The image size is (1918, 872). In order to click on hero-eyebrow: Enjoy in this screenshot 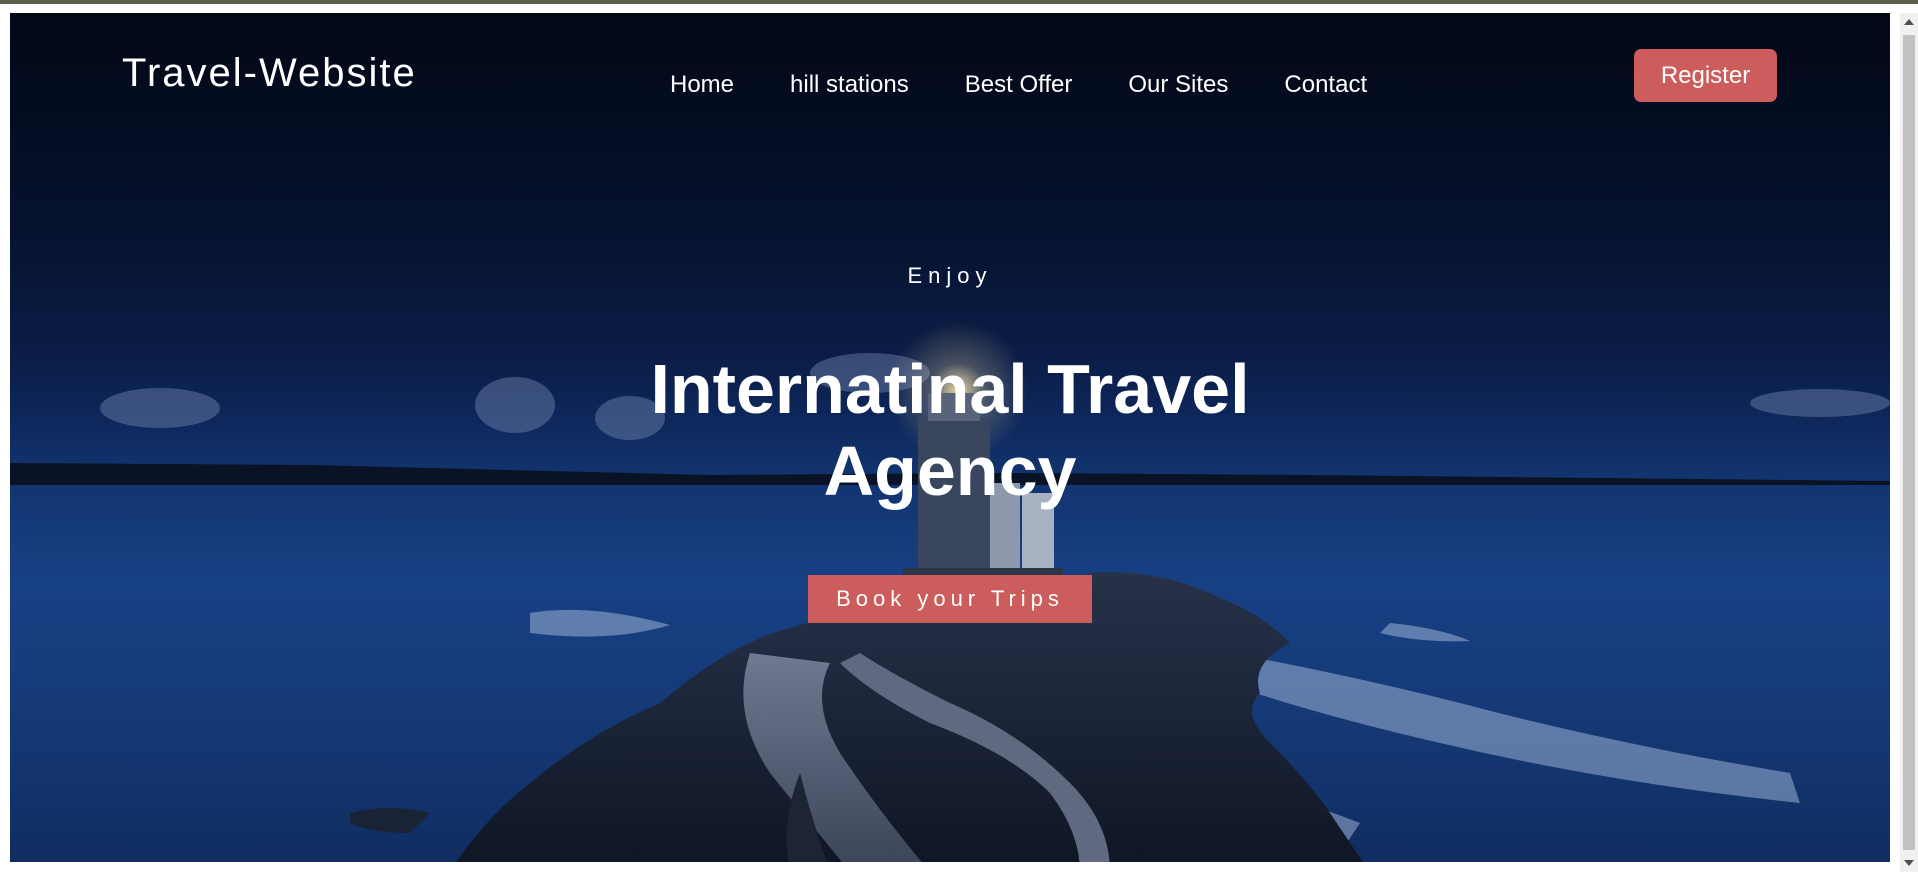, I will do `click(950, 275)`.